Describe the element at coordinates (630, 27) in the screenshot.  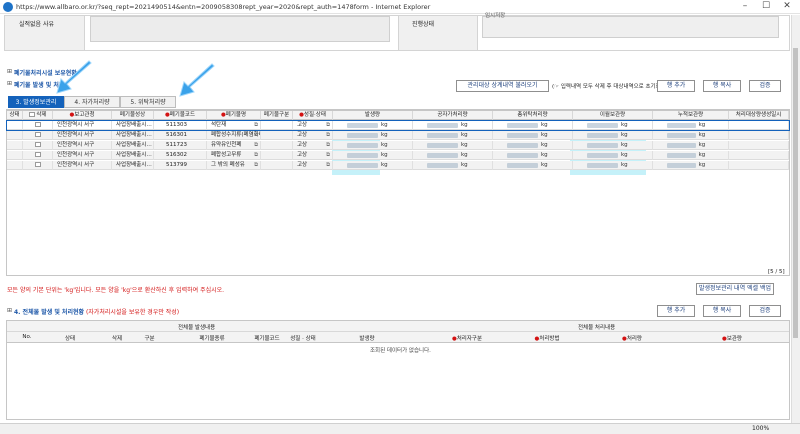
I see `status-field` at that location.